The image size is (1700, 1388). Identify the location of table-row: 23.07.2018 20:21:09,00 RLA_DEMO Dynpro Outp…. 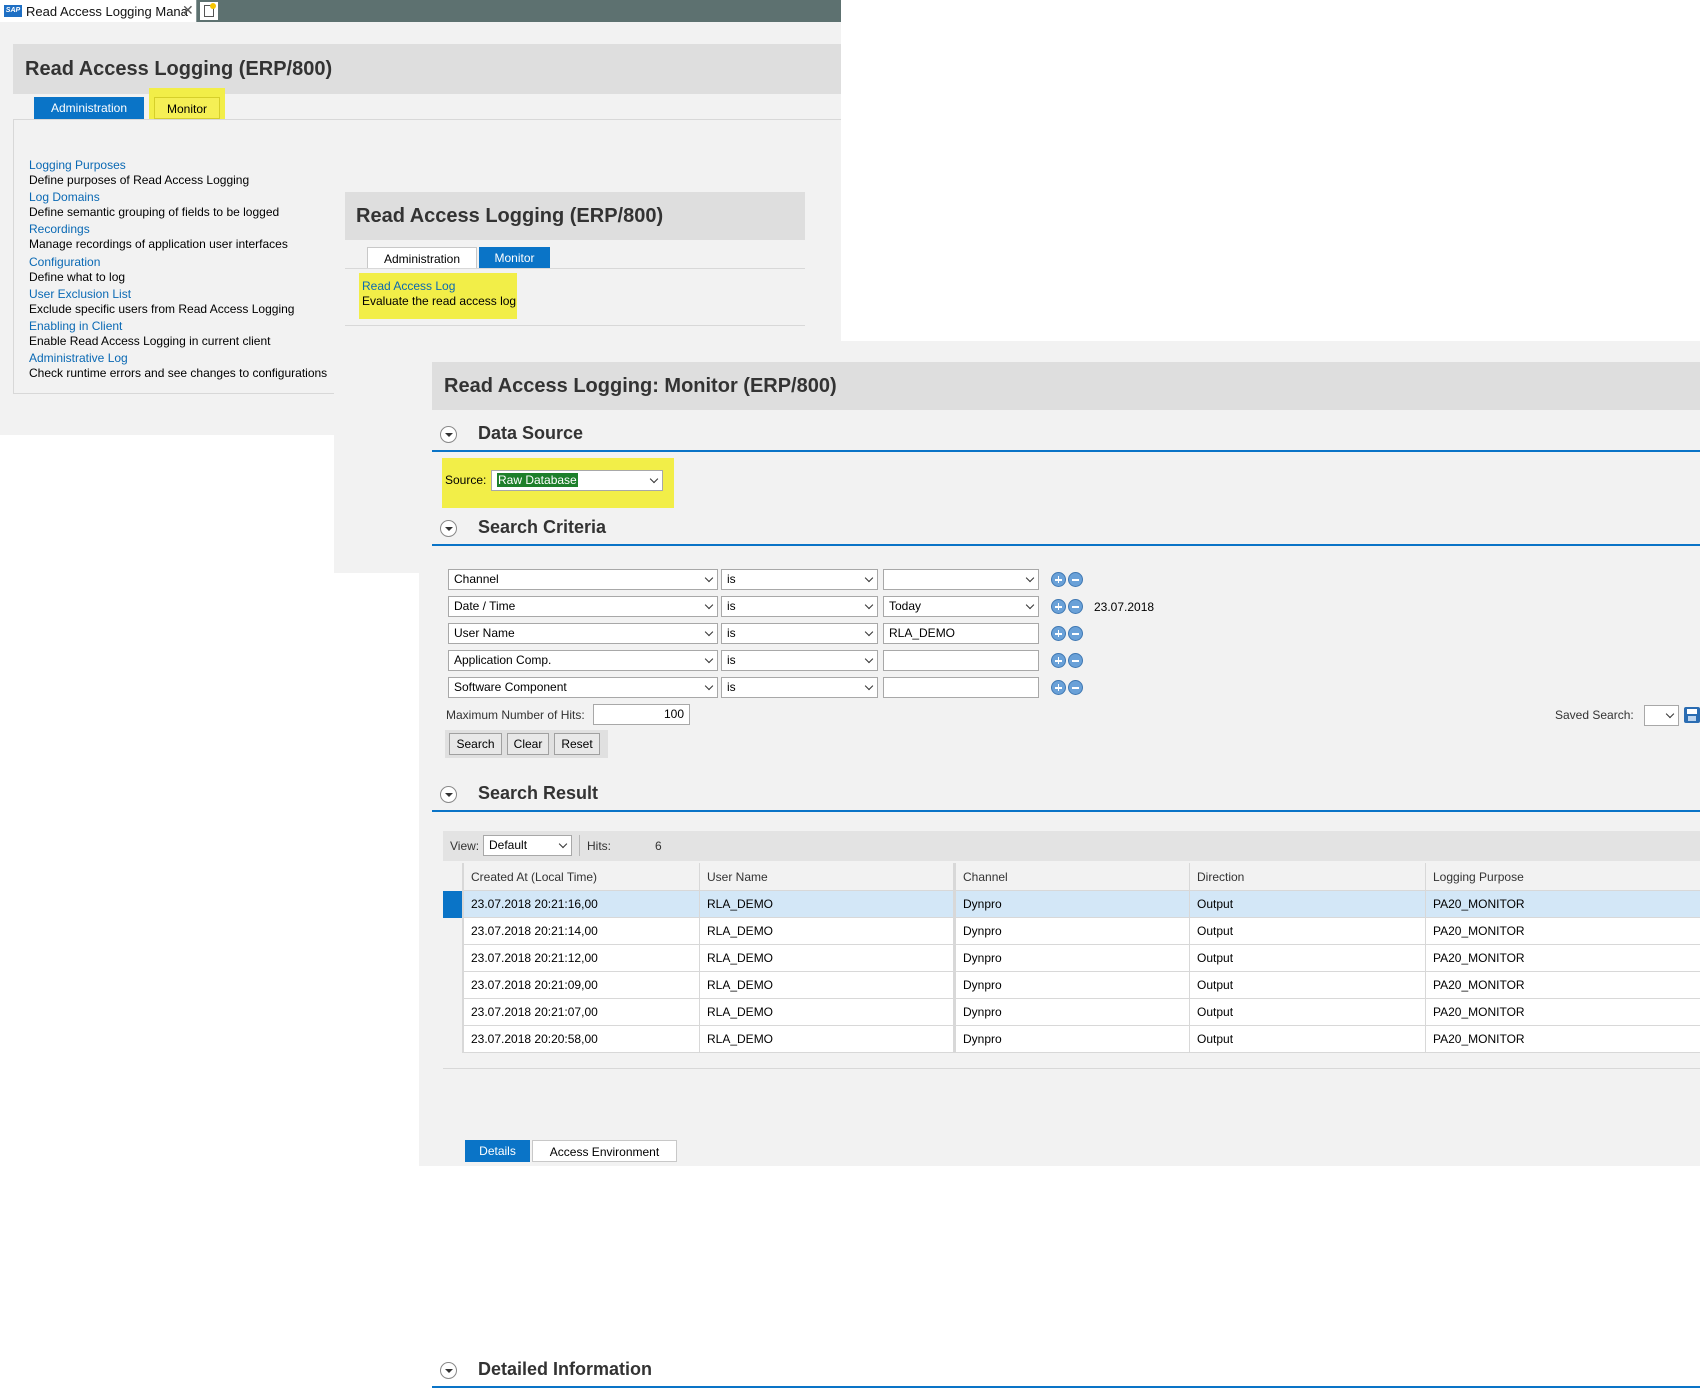
(1071, 985).